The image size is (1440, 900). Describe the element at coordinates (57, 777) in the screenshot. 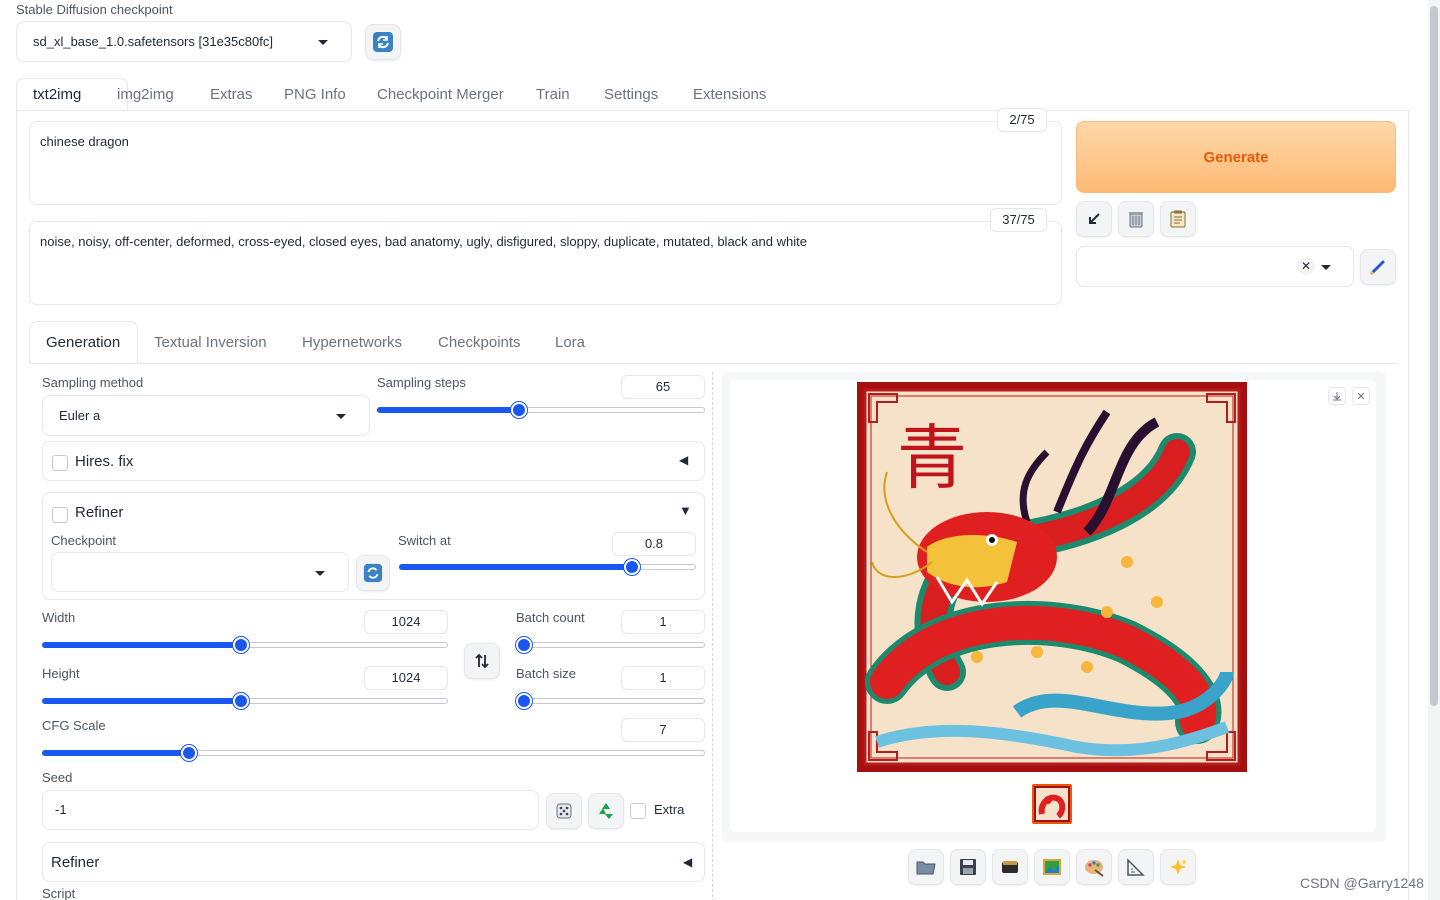

I see `seed-label: Seed` at that location.